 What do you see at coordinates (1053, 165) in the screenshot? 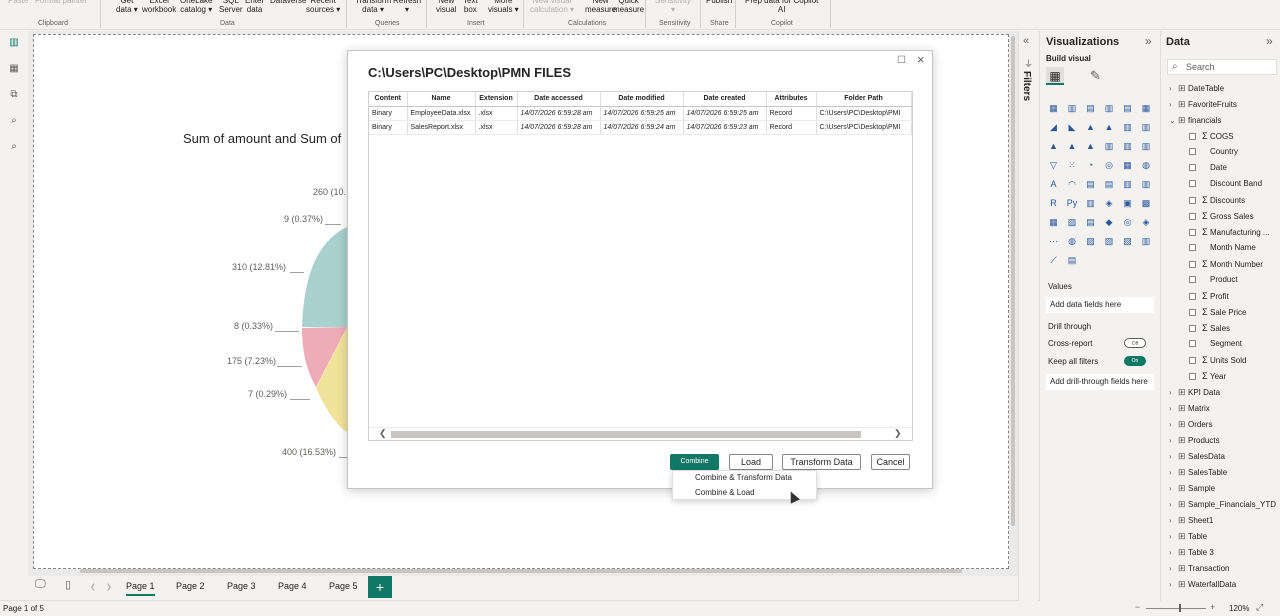
I see `visual-type-icon: ▽` at bounding box center [1053, 165].